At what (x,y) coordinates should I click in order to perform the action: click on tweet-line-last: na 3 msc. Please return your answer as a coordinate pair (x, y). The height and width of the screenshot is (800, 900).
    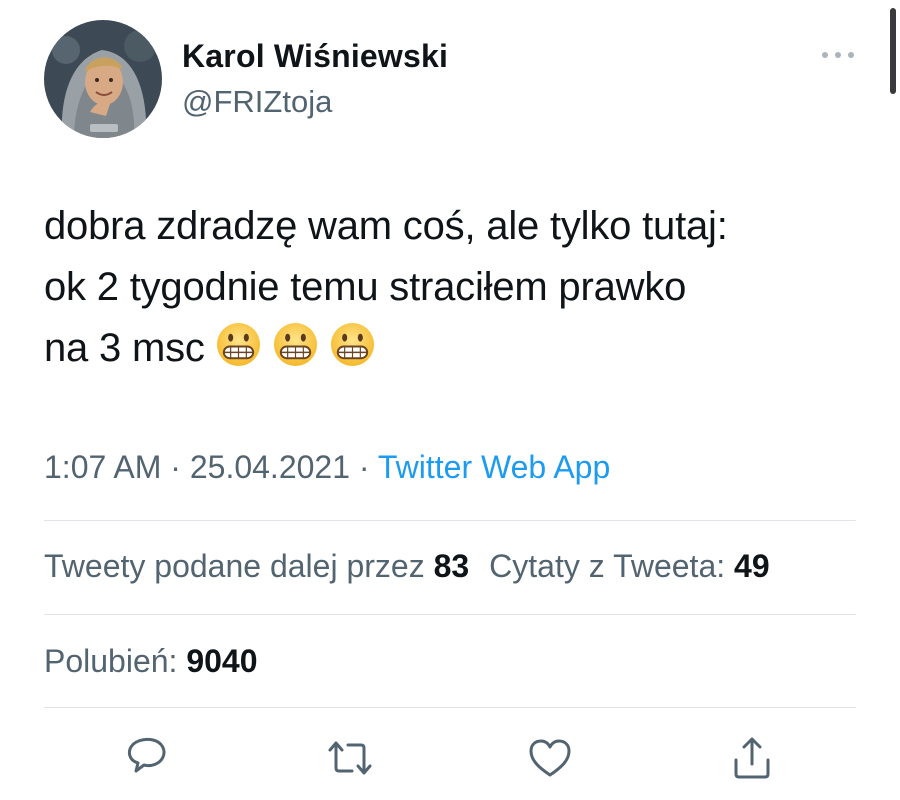
    Looking at the image, I should click on (459, 348).